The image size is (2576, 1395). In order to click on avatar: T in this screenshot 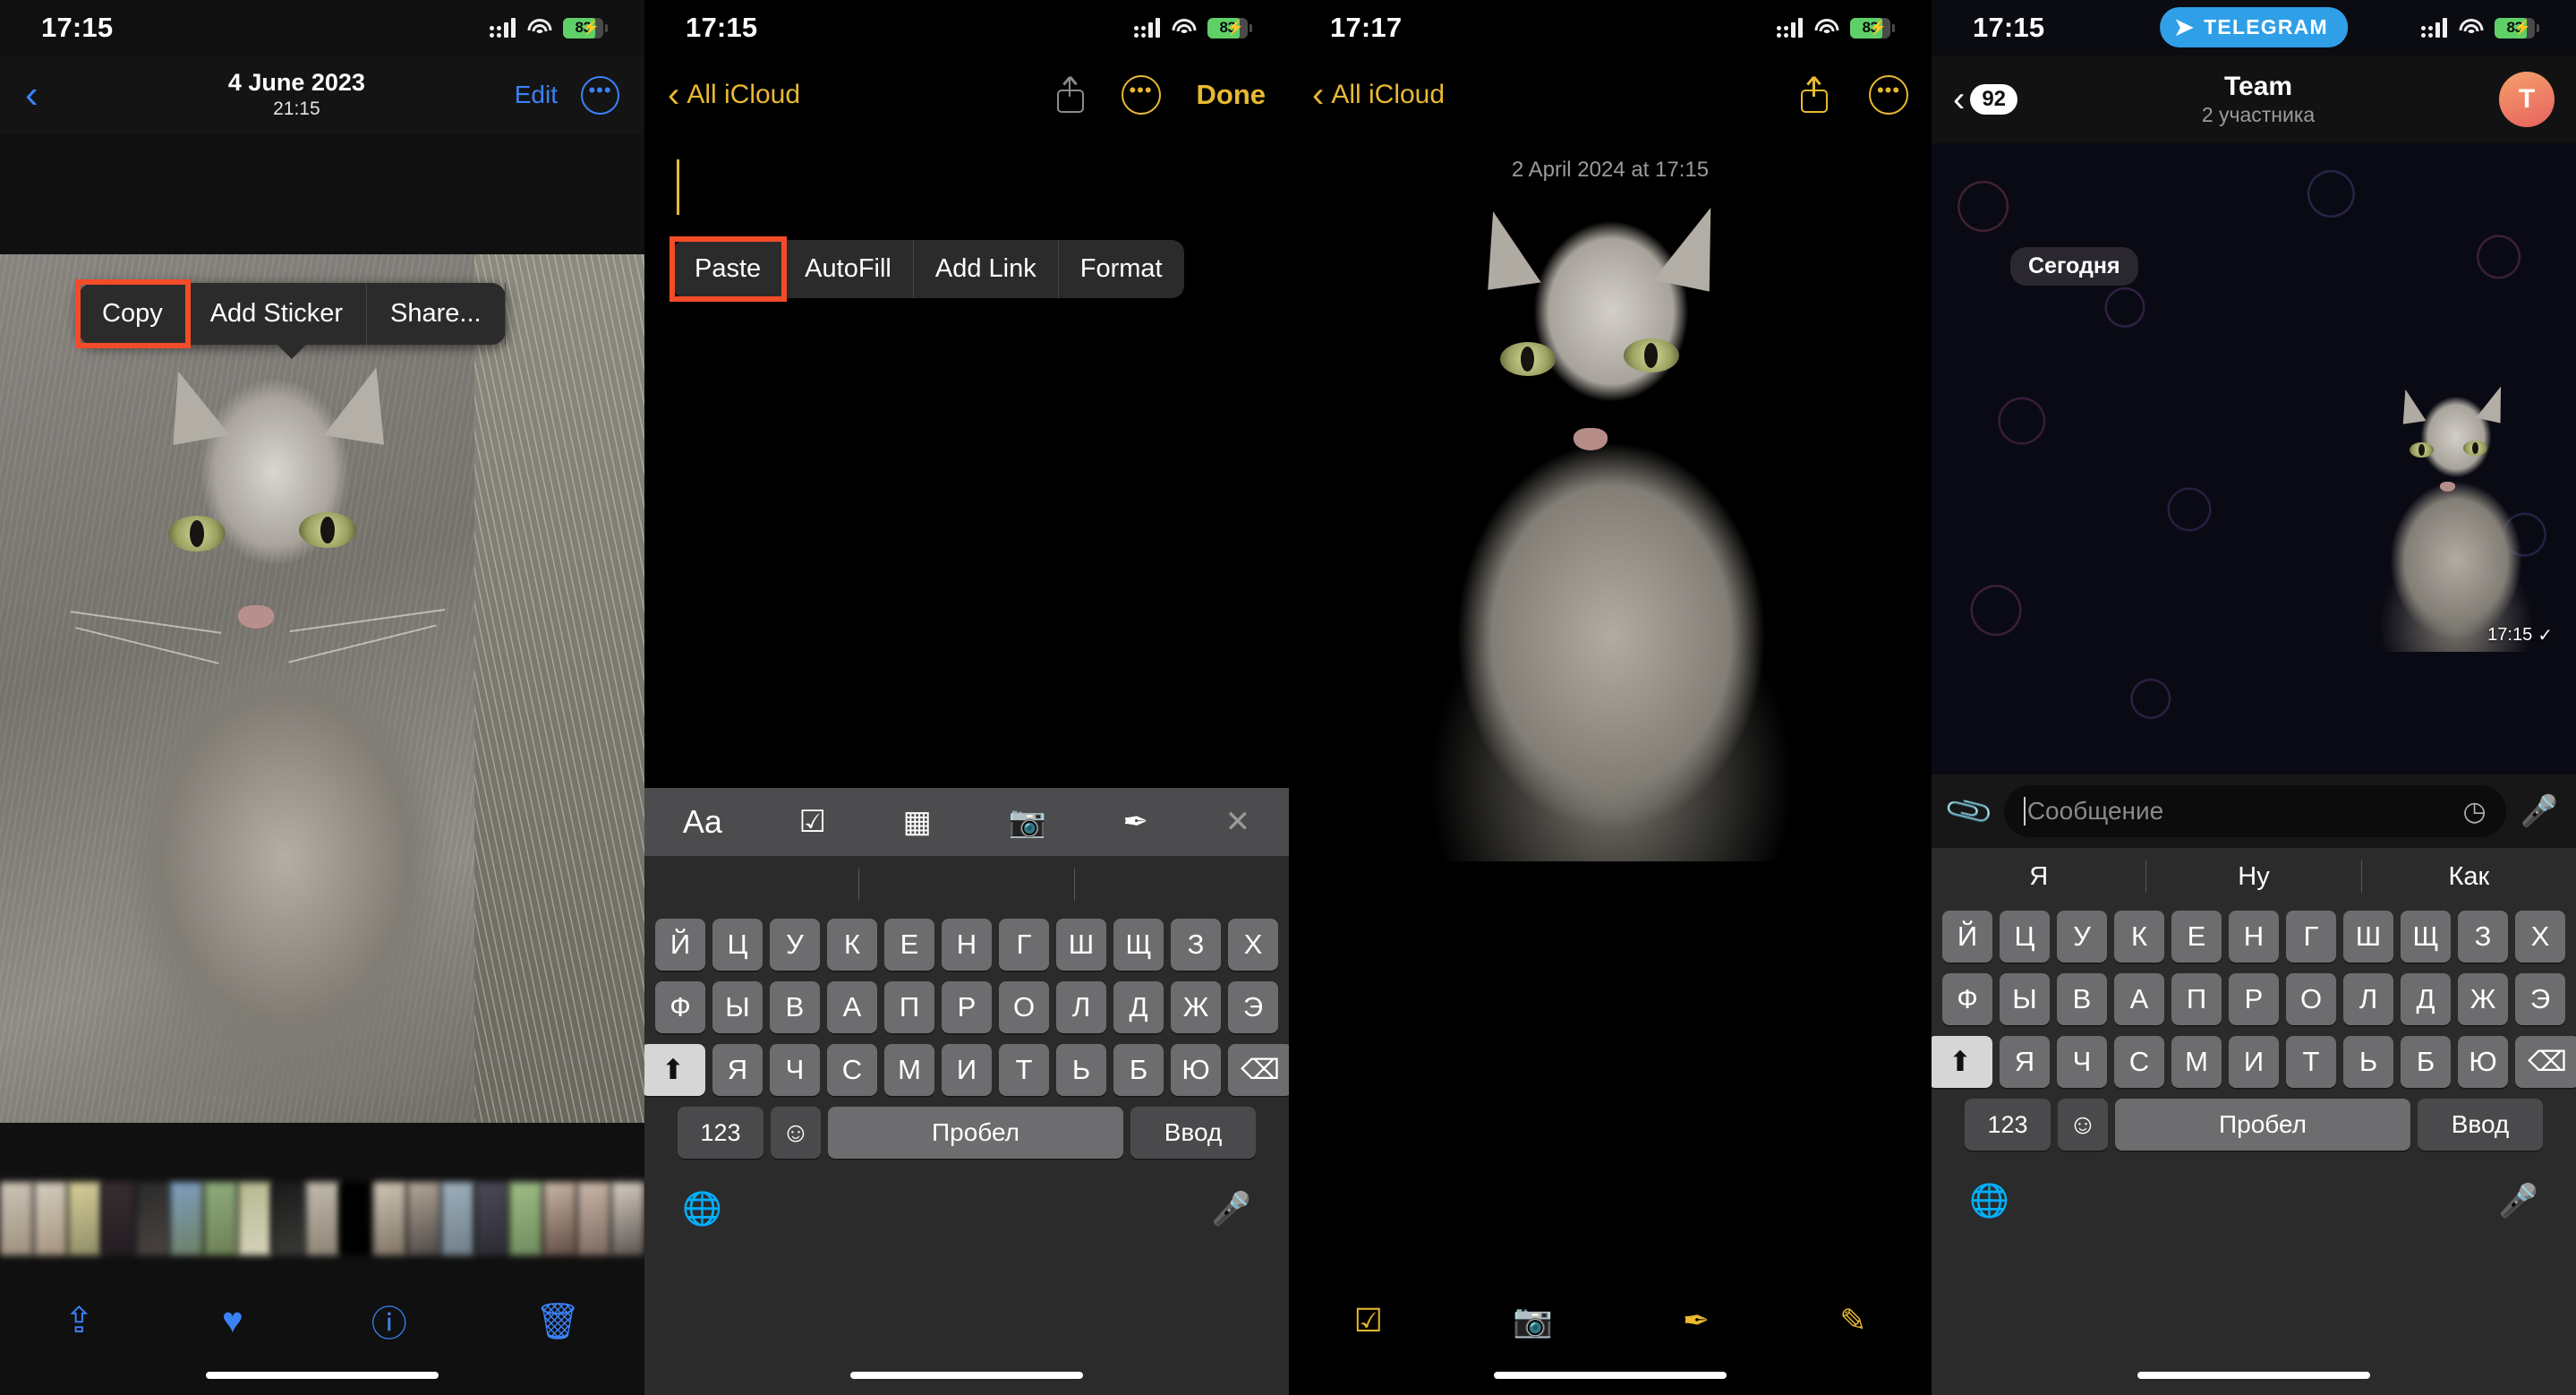, I will do `click(2527, 99)`.